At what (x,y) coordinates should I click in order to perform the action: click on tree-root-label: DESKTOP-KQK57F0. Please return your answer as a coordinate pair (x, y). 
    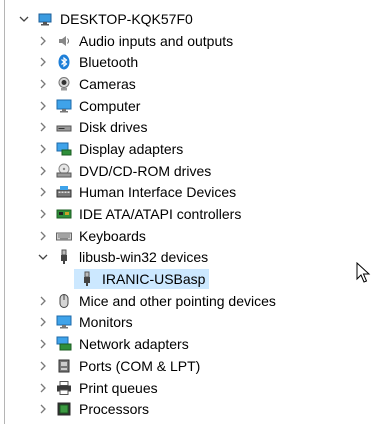
    Looking at the image, I should click on (126, 18).